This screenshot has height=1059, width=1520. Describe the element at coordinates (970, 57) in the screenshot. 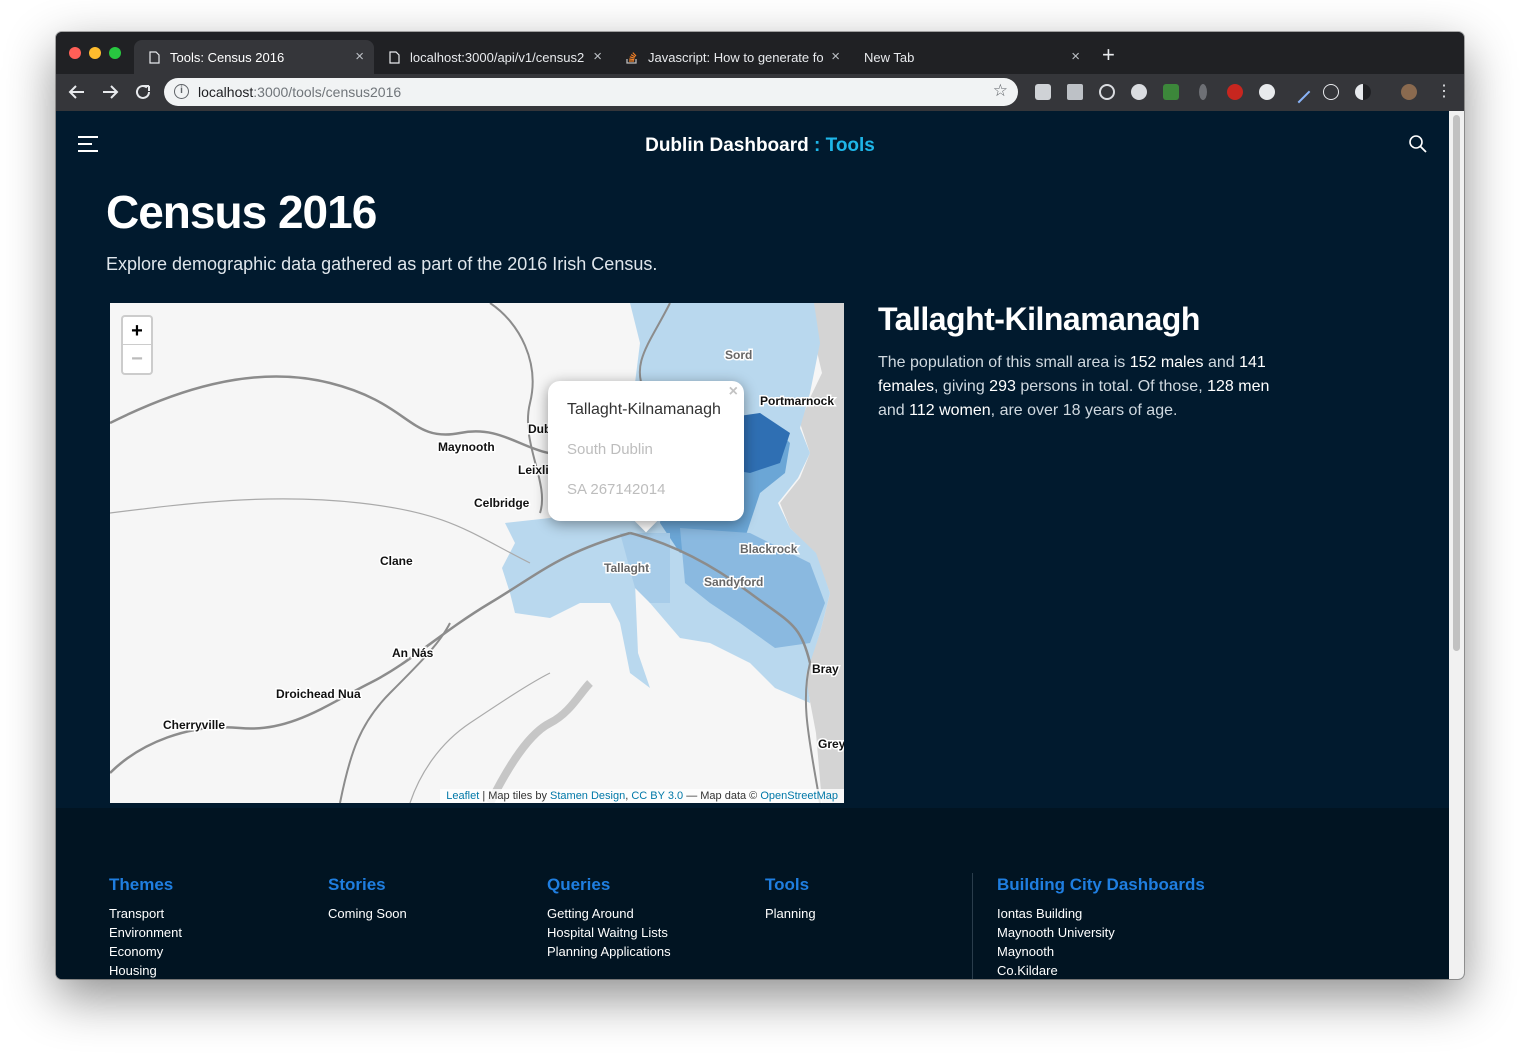

I see `tab-new-tab: New Tab ×` at that location.